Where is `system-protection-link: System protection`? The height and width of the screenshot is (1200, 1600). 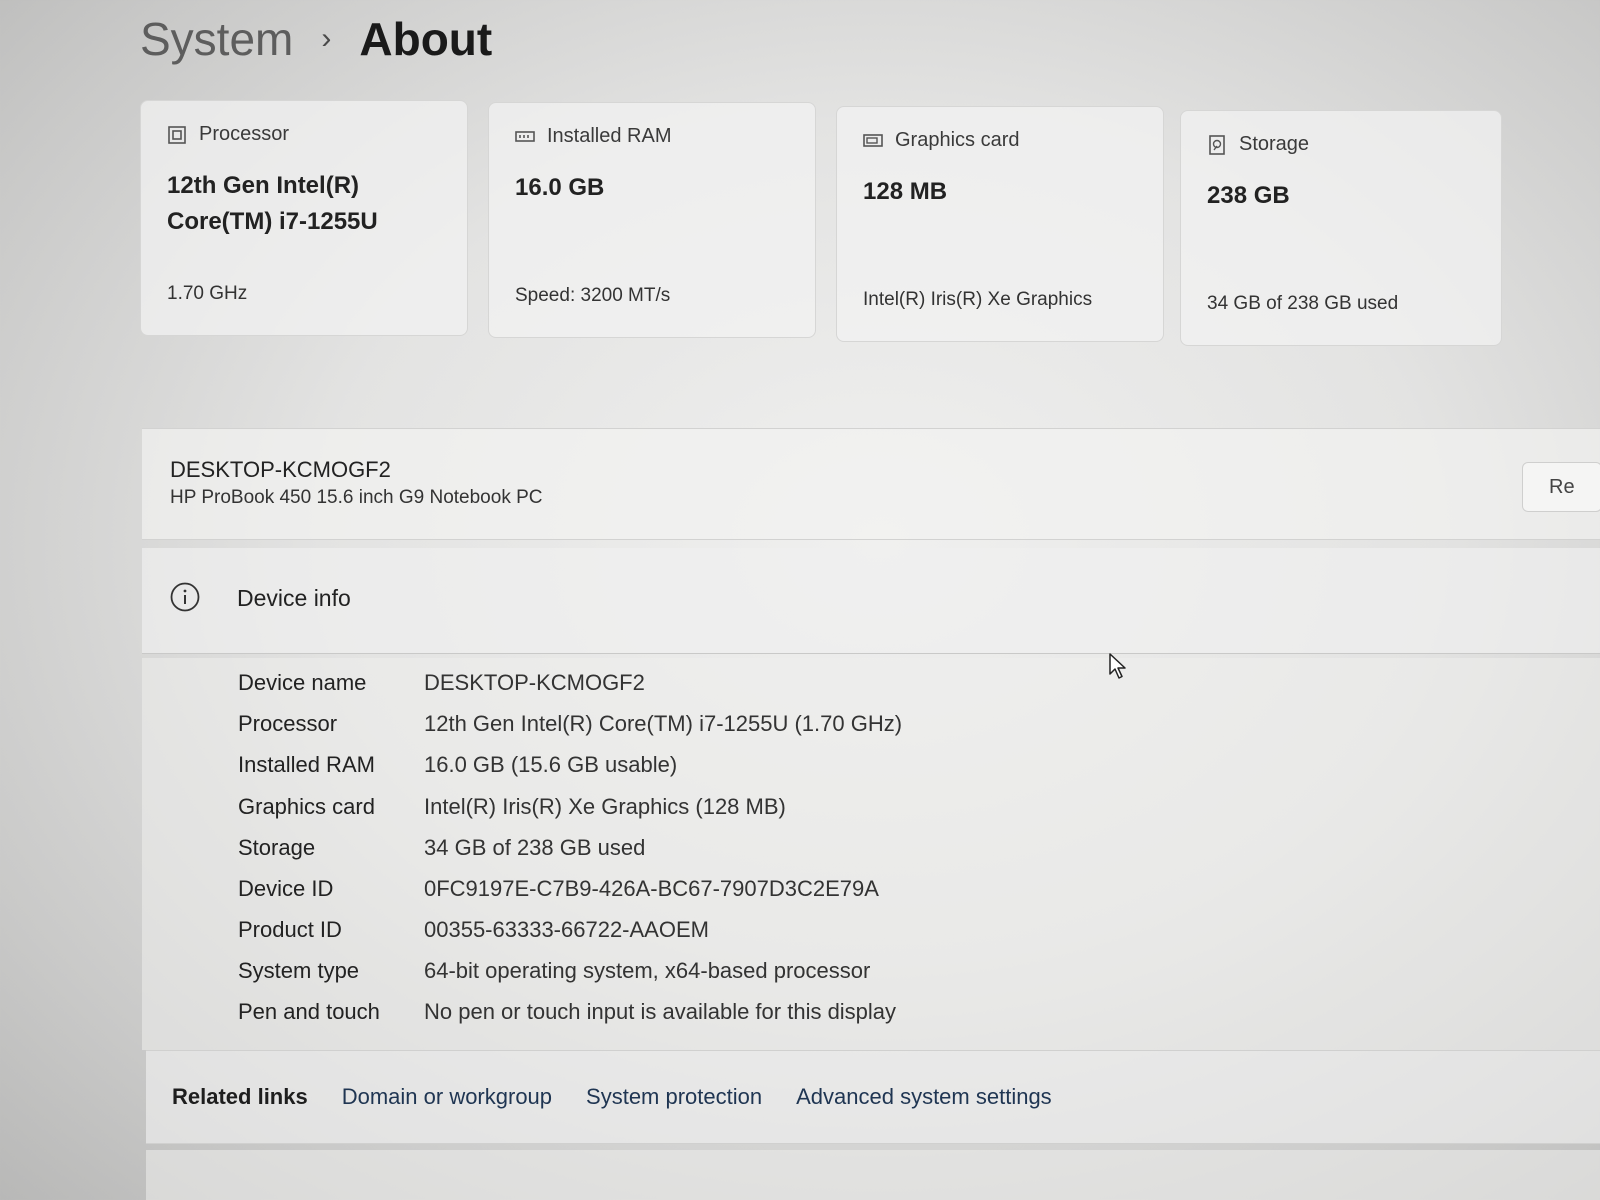
system-protection-link: System protection is located at coordinates (674, 1097).